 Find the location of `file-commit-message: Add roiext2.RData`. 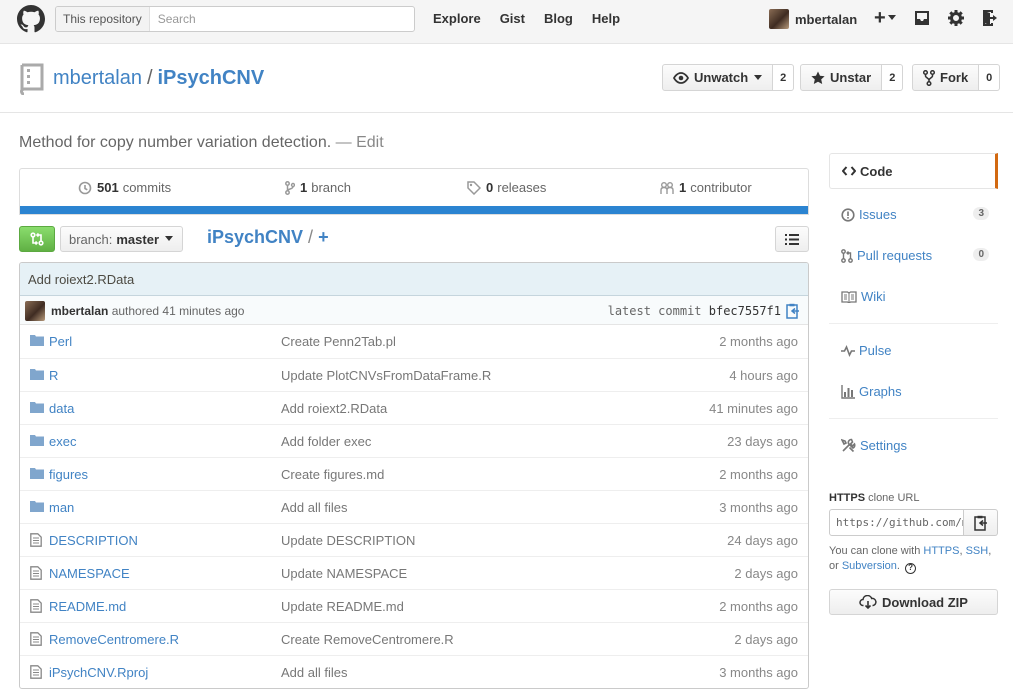

file-commit-message: Add roiext2.RData is located at coordinates (334, 408).